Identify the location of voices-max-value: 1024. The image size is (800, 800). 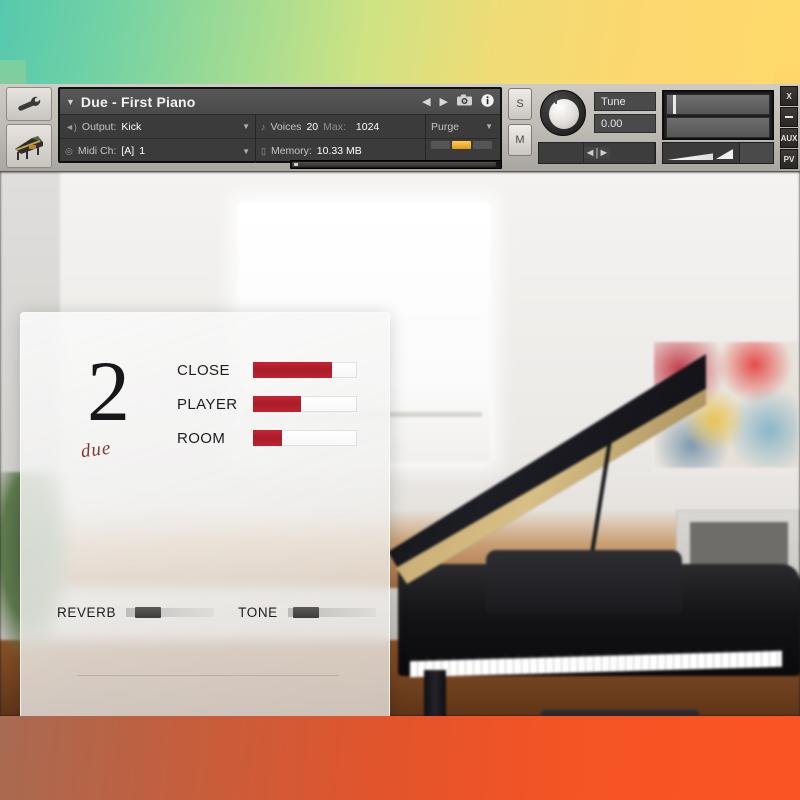
(367, 126).